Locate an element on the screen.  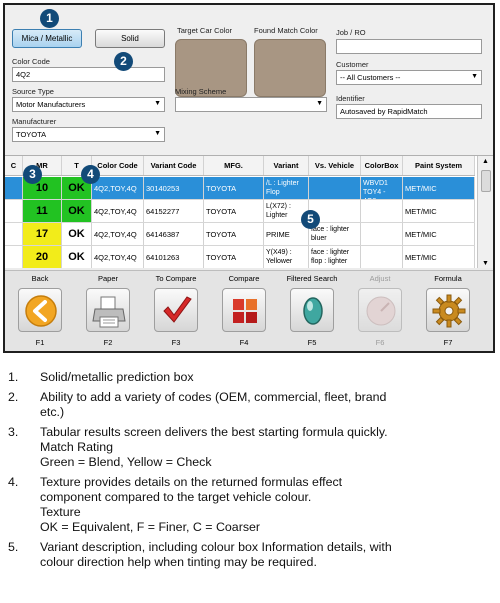
mfg-cell: TOYOTA is located at coordinates (234, 211).